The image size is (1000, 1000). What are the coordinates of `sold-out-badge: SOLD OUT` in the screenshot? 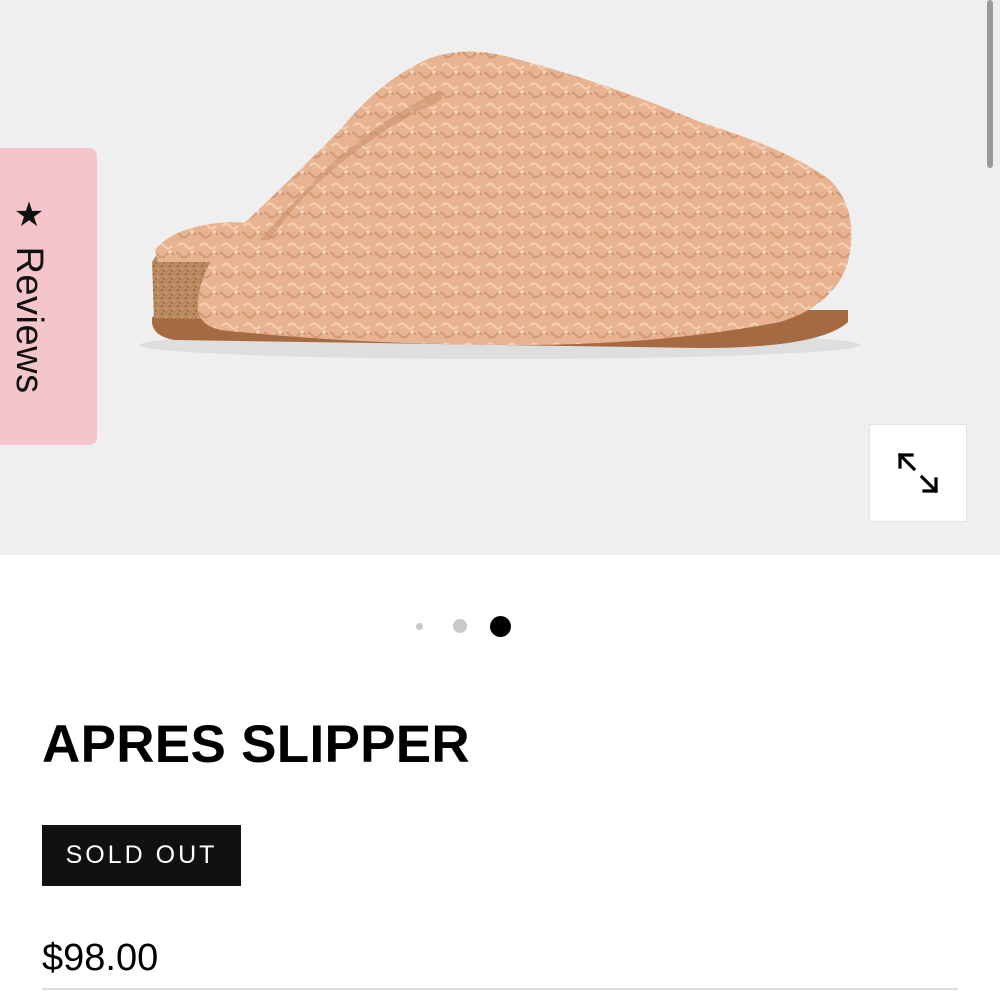 It's located at (141, 855).